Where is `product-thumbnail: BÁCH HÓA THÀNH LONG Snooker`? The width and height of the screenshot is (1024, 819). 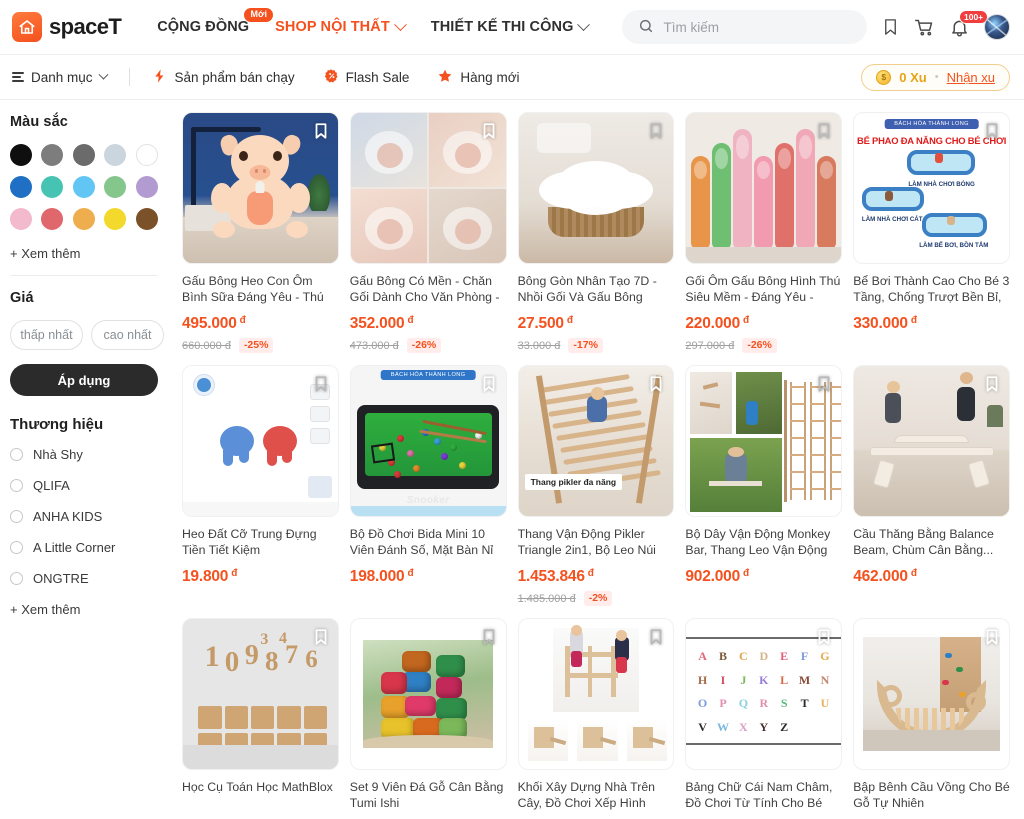
product-thumbnail: BÁCH HÓA THÀNH LONG Snooker is located at coordinates (428, 441).